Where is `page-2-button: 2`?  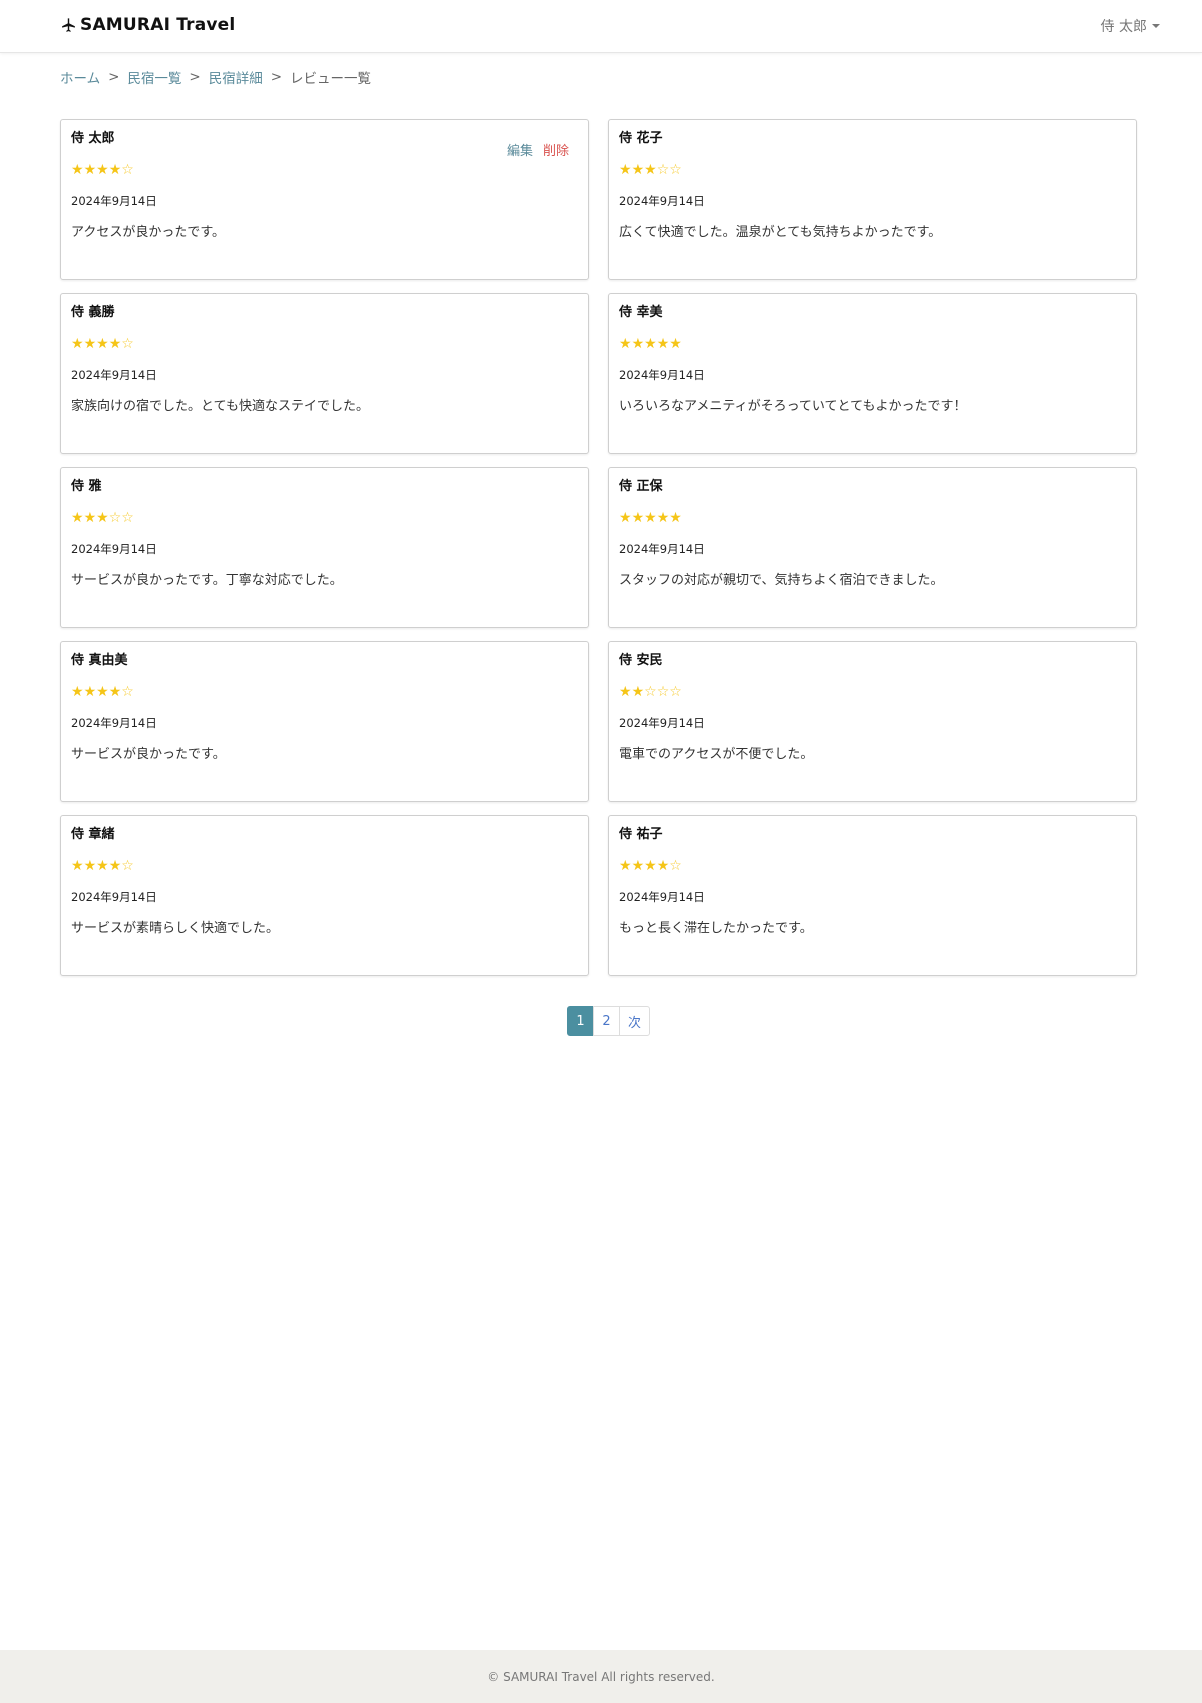
page-2-button: 2 is located at coordinates (606, 1021).